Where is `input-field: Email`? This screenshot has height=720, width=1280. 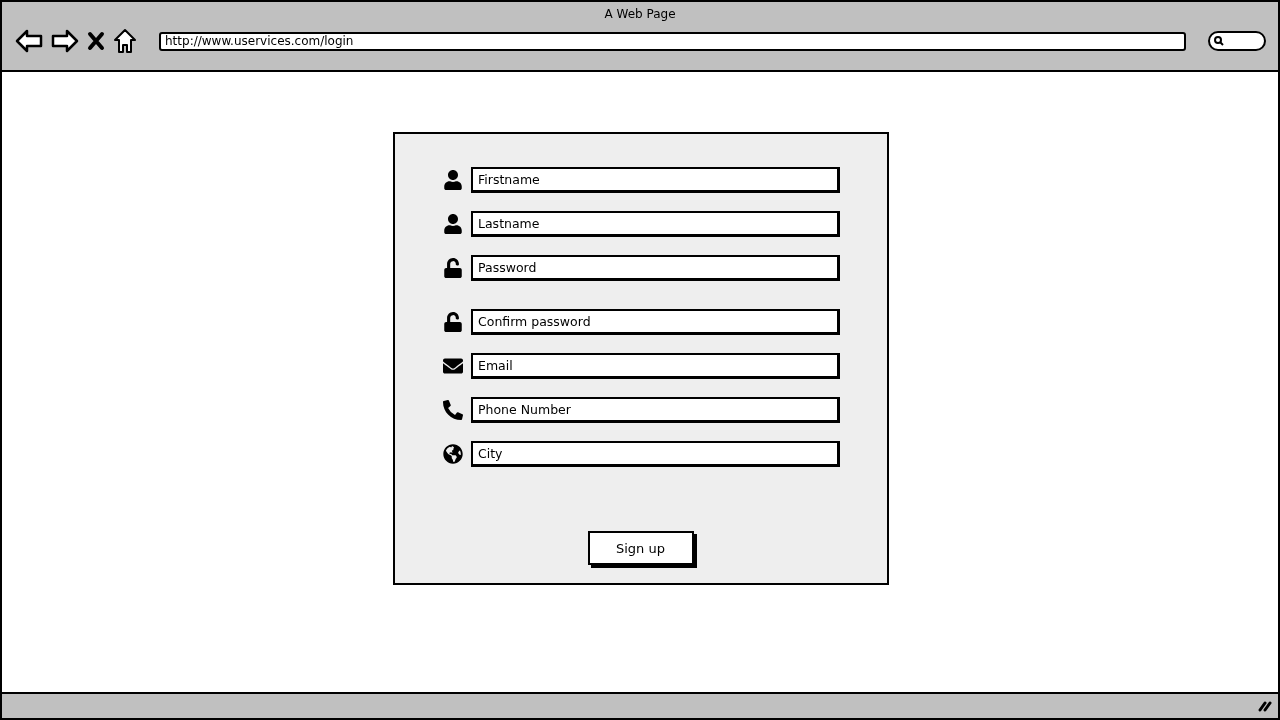
input-field: Email is located at coordinates (655, 366).